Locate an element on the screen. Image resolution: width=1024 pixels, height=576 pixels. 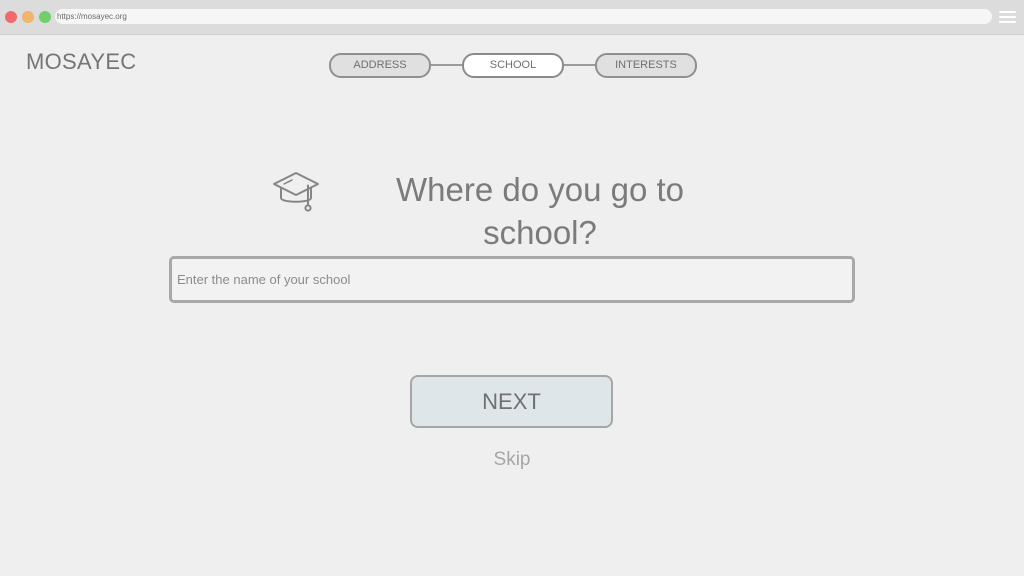
graduation-cap-icon is located at coordinates (296, 192).